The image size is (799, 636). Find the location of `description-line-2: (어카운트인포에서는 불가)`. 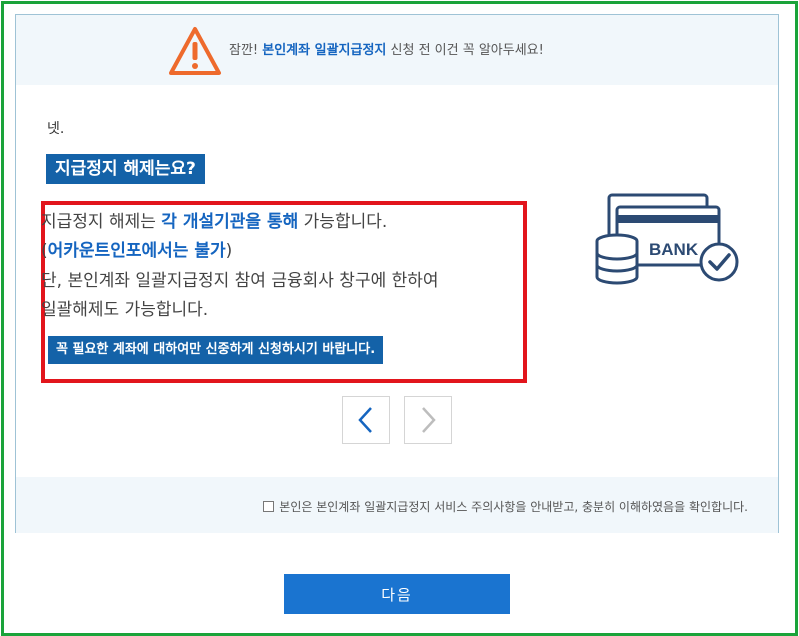

description-line-2: (어카운트인포에서는 불가) is located at coordinates (136, 248).